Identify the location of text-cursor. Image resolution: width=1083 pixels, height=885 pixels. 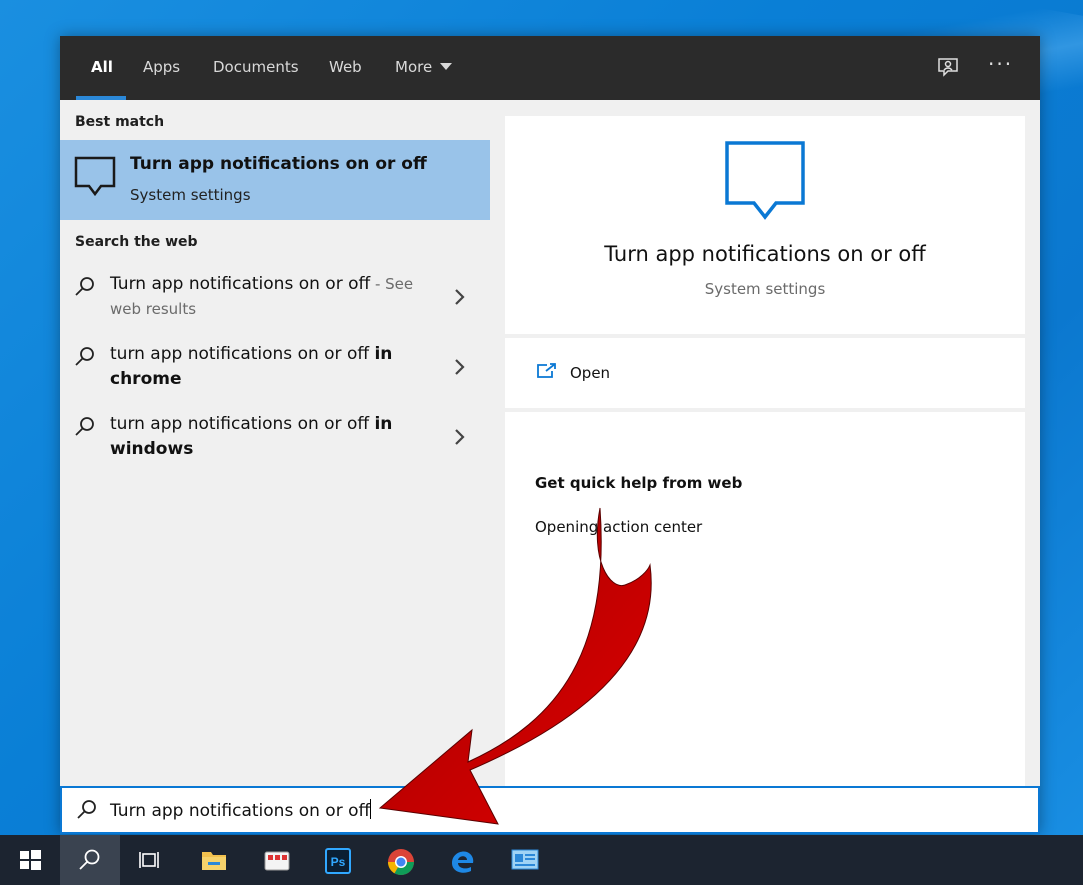
(371, 809).